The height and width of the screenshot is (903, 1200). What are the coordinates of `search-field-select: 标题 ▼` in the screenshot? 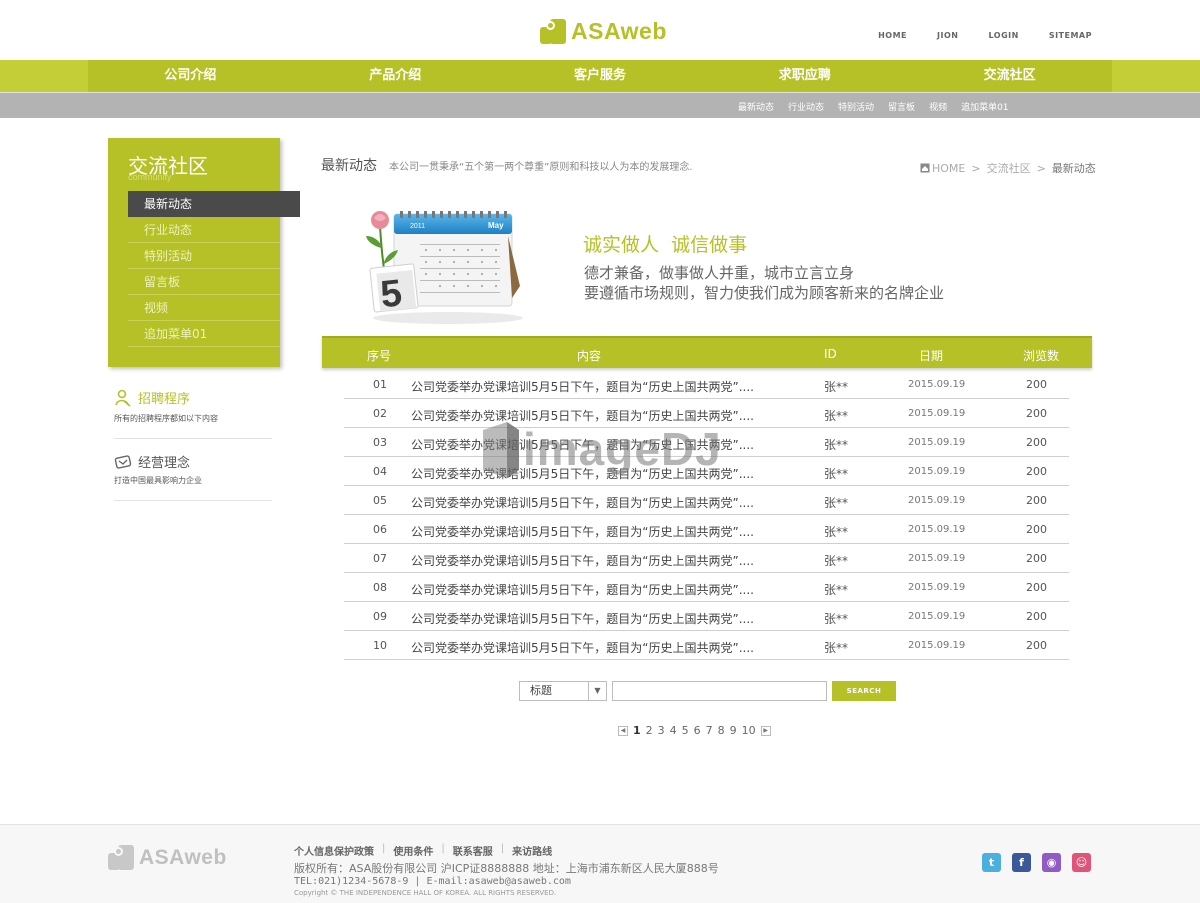 It's located at (563, 691).